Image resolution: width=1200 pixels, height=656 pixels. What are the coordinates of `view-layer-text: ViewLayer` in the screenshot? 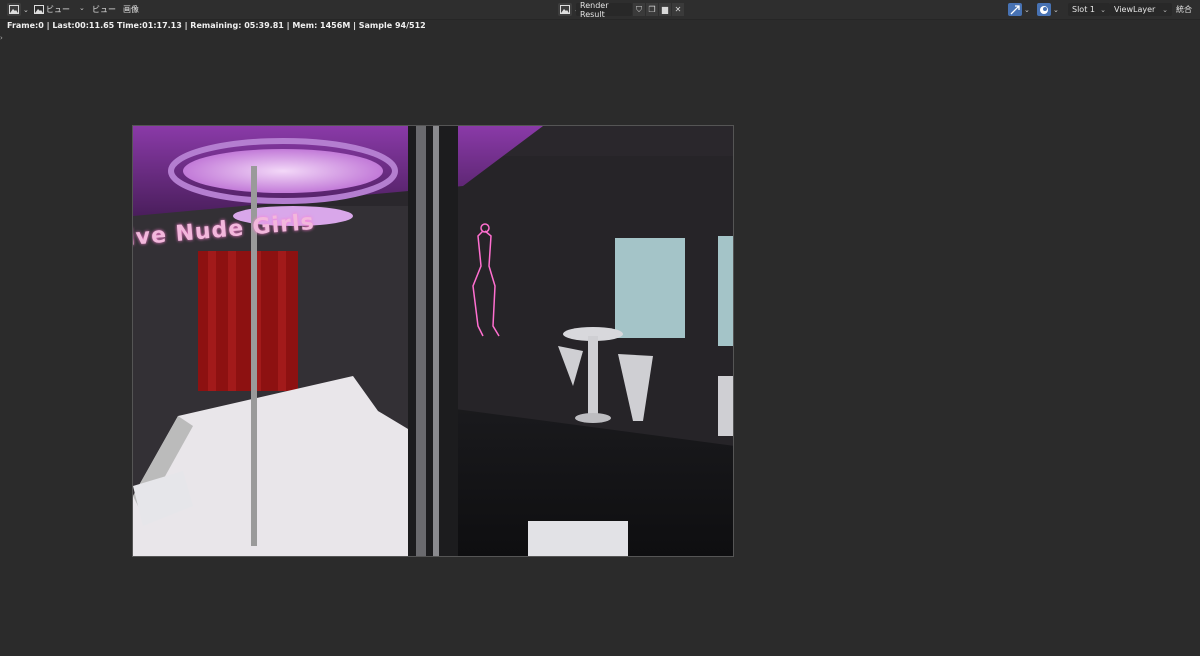 It's located at (1135, 9).